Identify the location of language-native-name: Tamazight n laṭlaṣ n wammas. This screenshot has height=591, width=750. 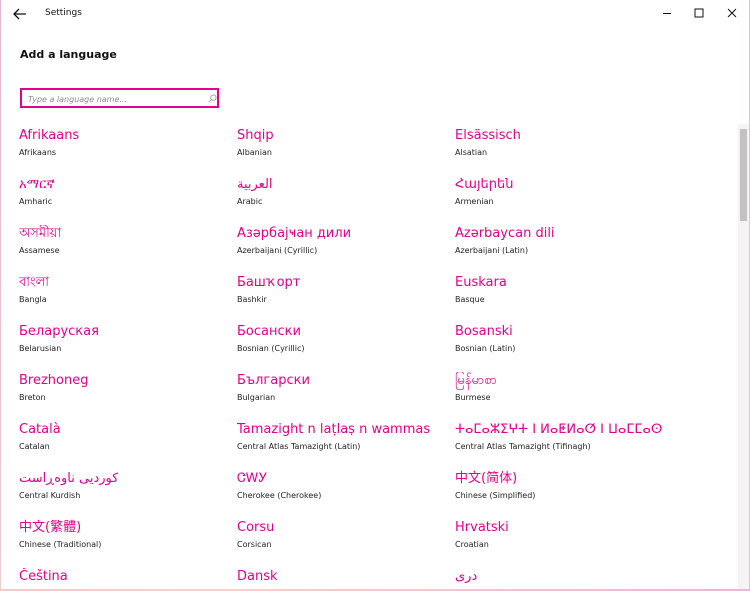
(334, 429).